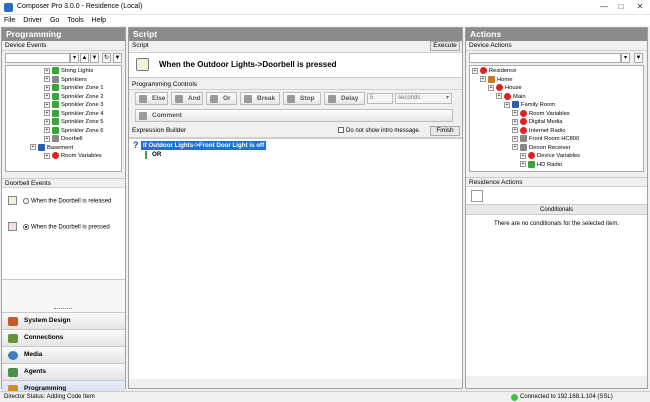 The height and width of the screenshot is (402, 650). What do you see at coordinates (341, 130) in the screenshot?
I see `checkbox-box` at bounding box center [341, 130].